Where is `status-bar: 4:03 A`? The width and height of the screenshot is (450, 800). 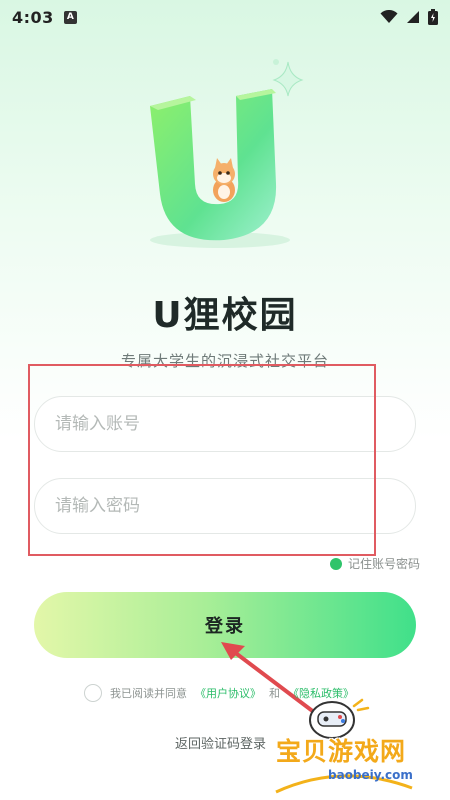
status-bar: 4:03 A is located at coordinates (225, 17).